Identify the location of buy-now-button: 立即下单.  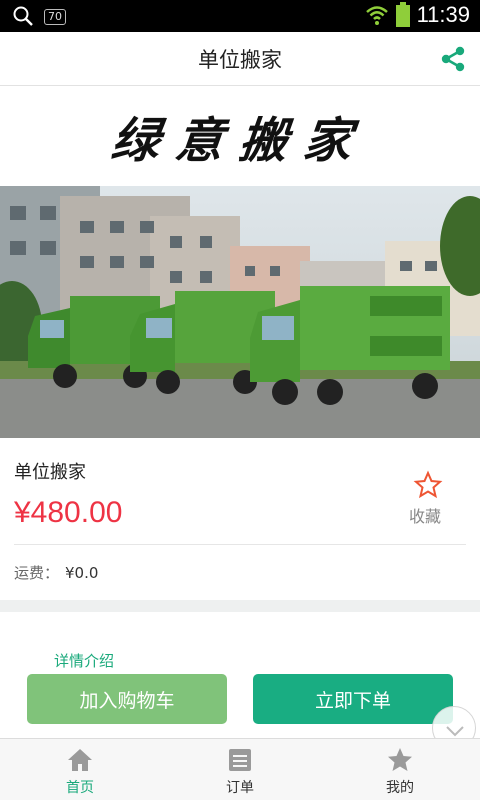
(353, 699).